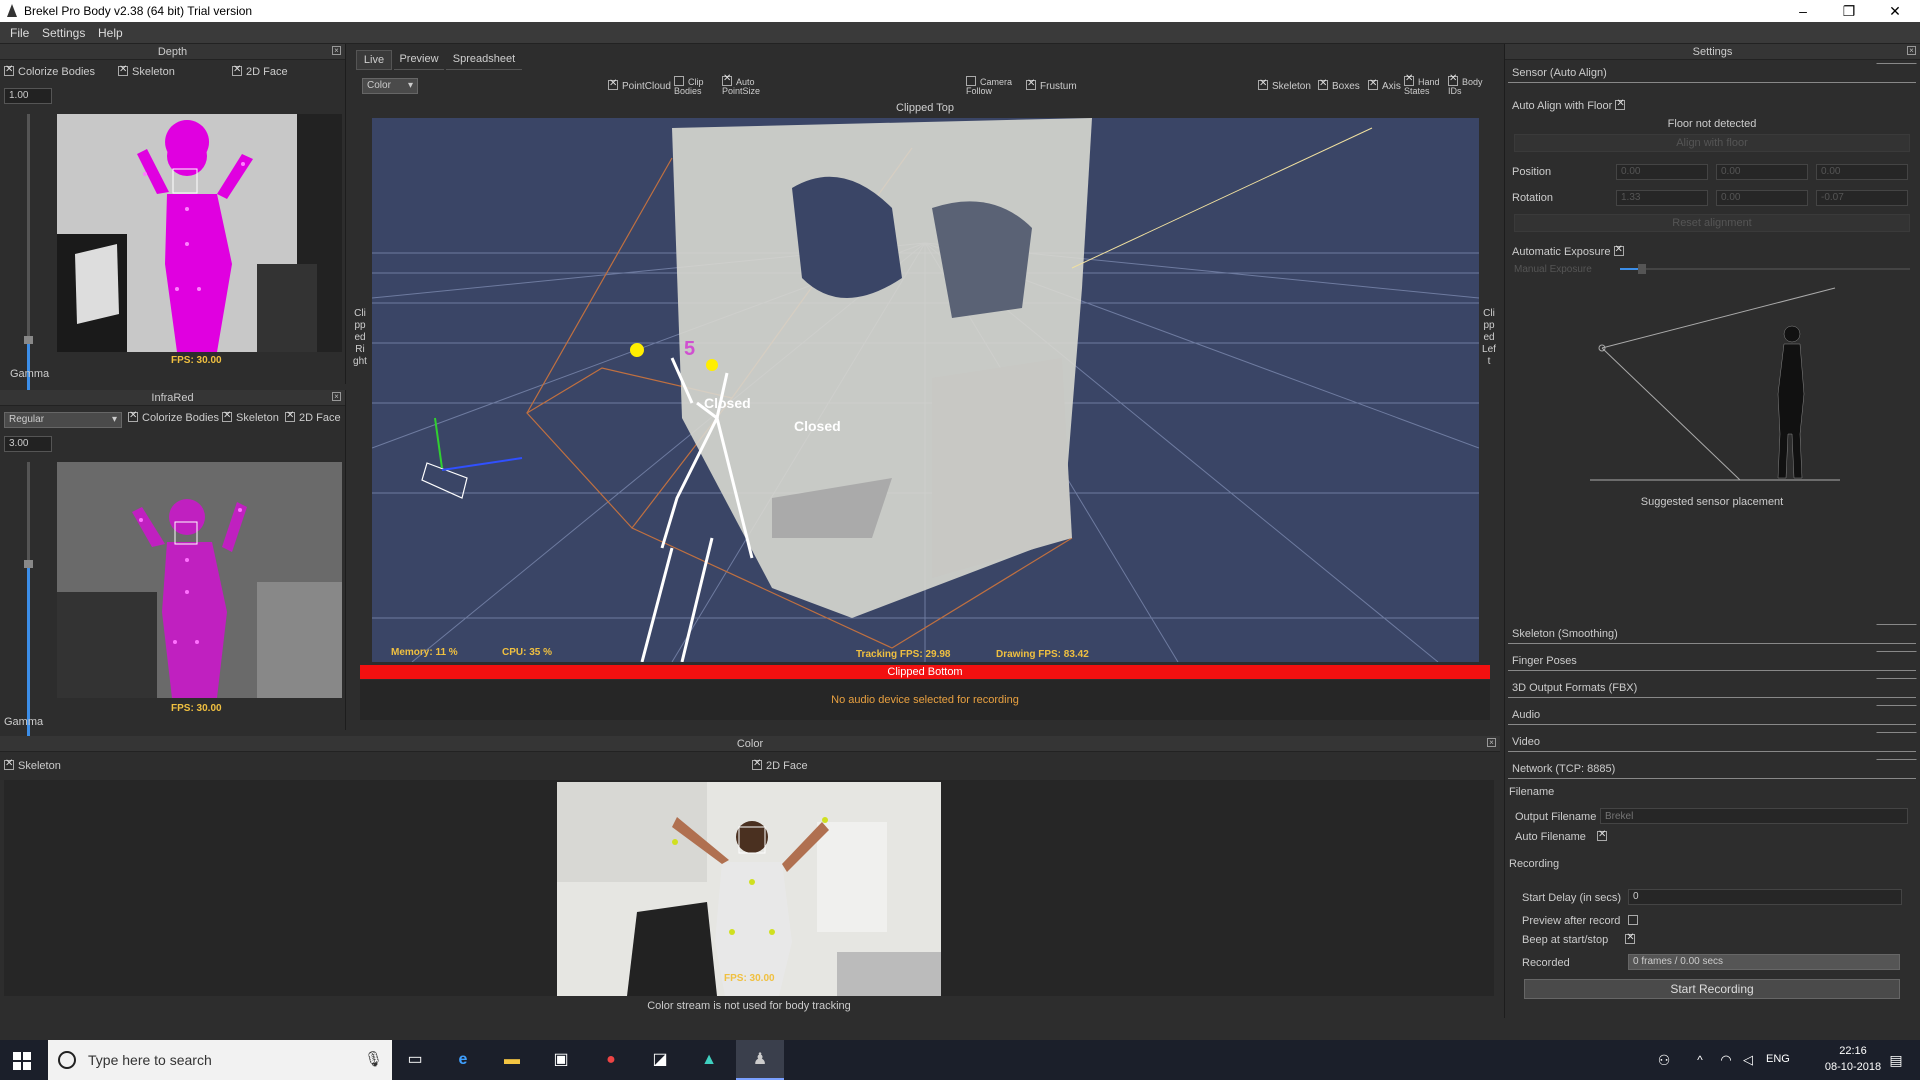  What do you see at coordinates (1472, 85) in the screenshot?
I see `body-ids-checkbox: Body IDs` at bounding box center [1472, 85].